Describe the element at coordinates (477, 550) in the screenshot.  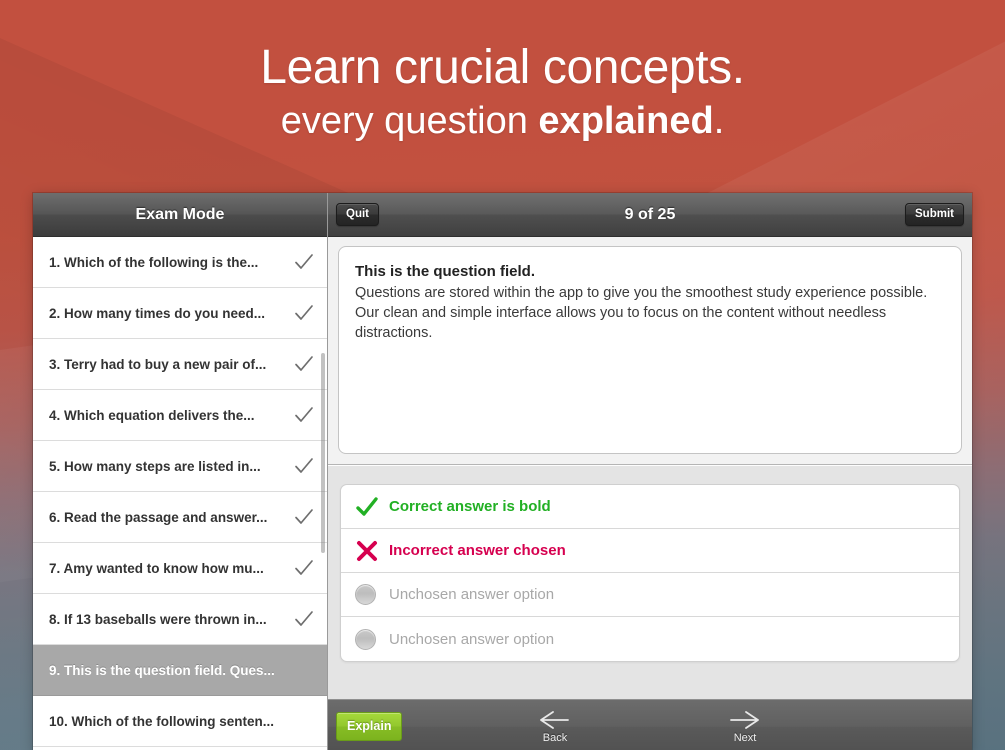
I see `answer-option-label: Incorrect answer chosen` at that location.